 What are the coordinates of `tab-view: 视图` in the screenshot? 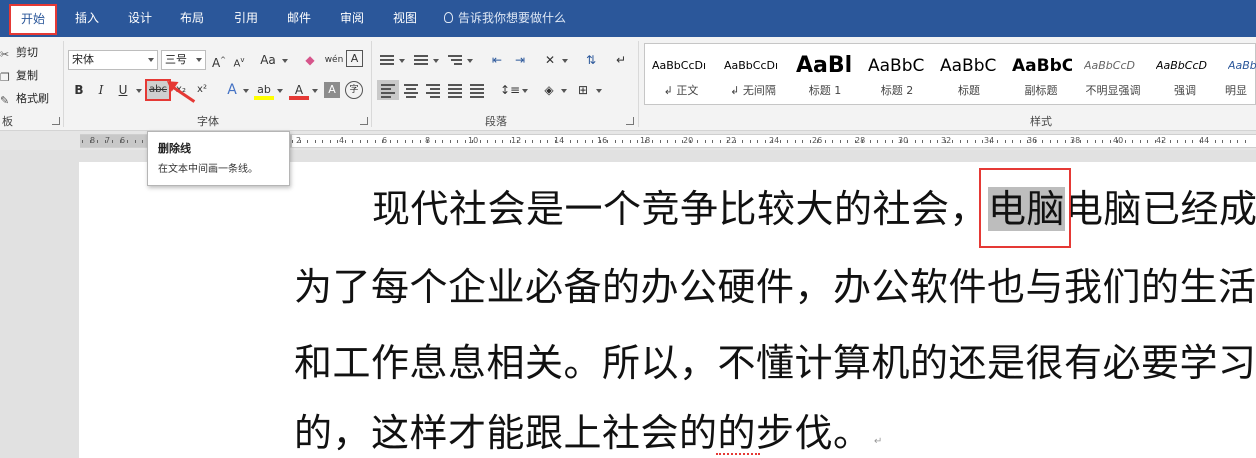 It's located at (405, 18).